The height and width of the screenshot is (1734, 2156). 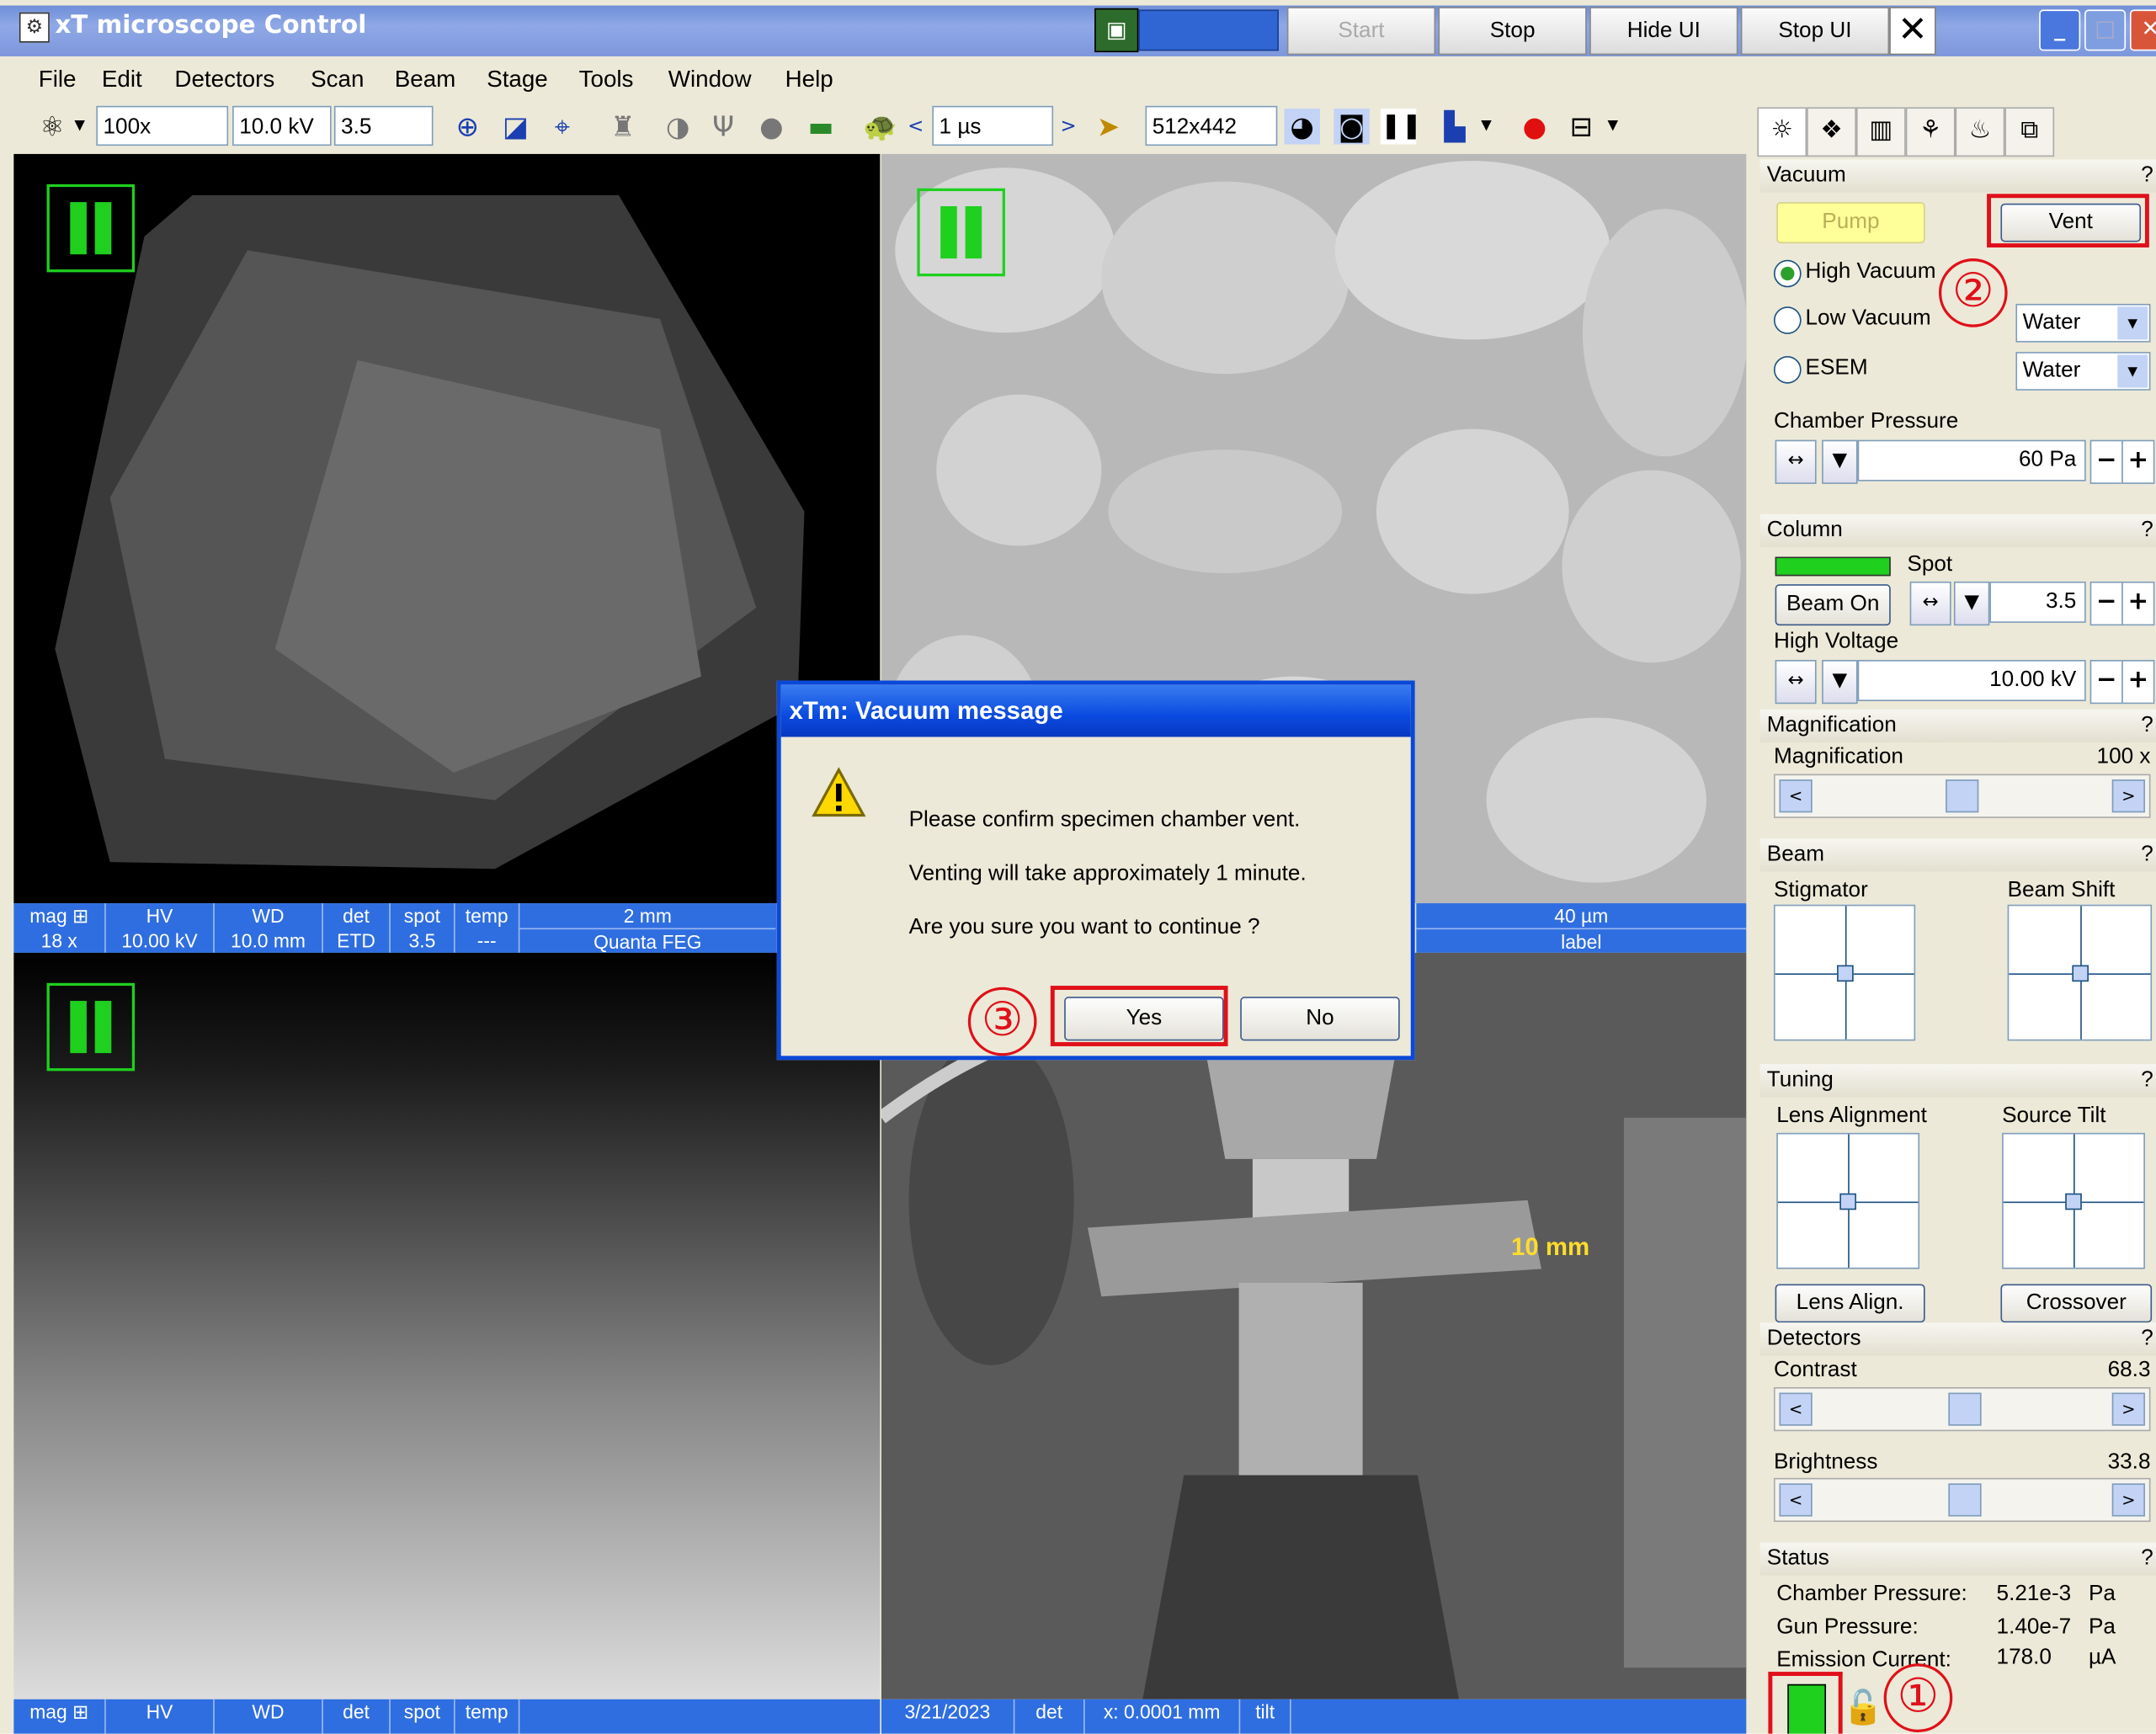 What do you see at coordinates (809, 79) in the screenshot?
I see `menu-help: Help` at bounding box center [809, 79].